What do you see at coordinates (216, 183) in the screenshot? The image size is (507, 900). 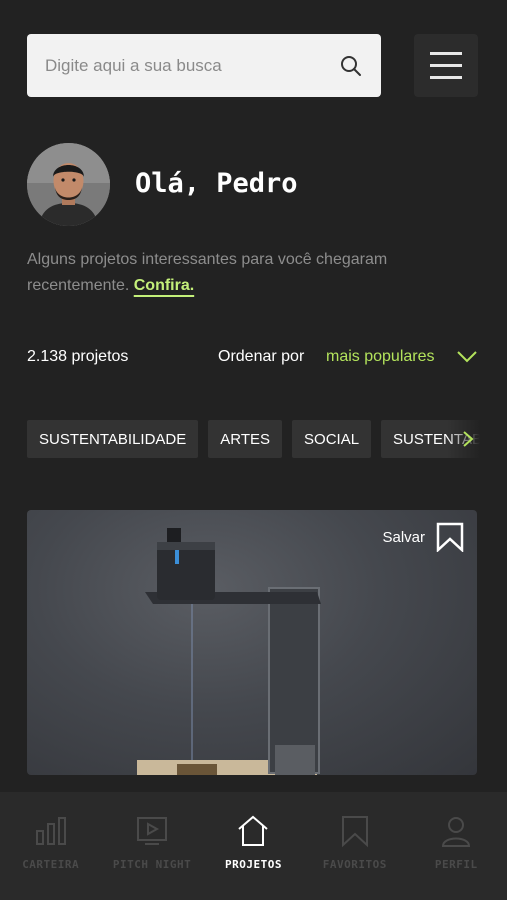 I see `greeting-title: Olá, Pedro` at bounding box center [216, 183].